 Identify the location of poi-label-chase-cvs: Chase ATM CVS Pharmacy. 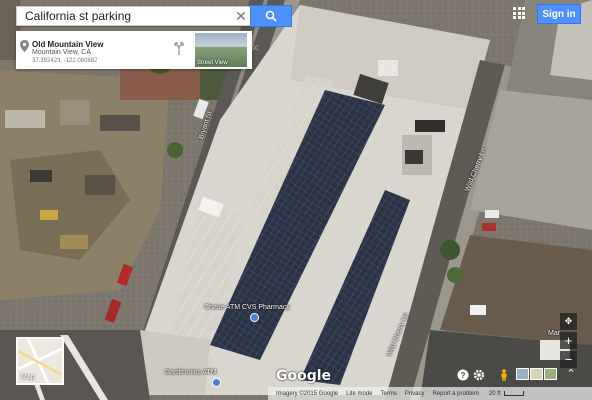
(247, 307).